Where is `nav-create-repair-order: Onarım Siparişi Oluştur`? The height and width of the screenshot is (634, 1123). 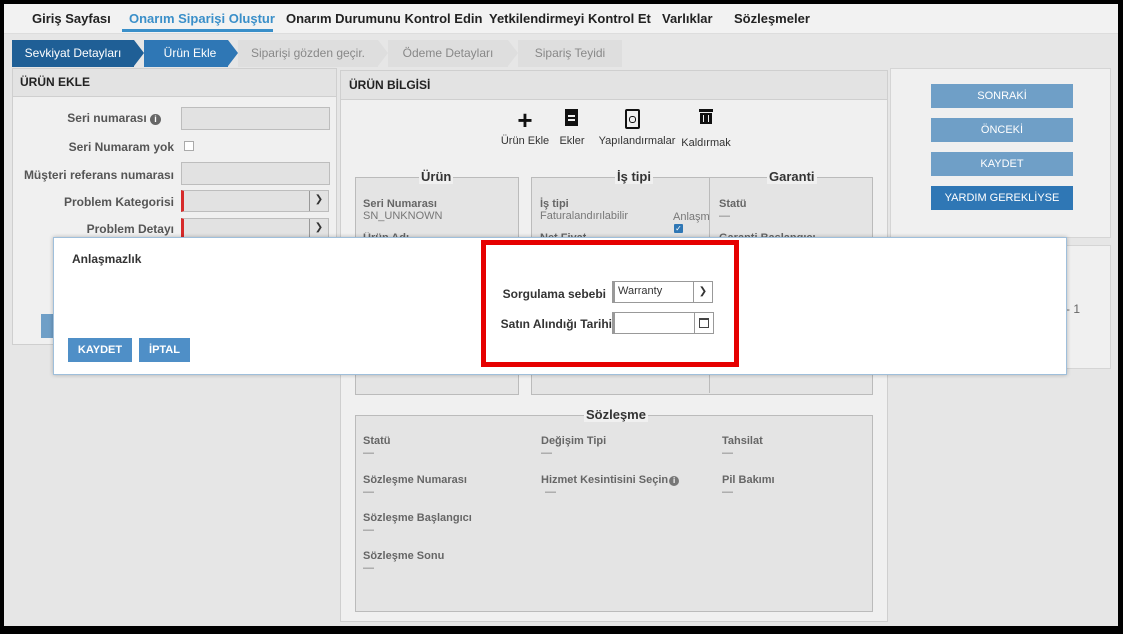
nav-create-repair-order: Onarım Siparişi Oluştur is located at coordinates (202, 18).